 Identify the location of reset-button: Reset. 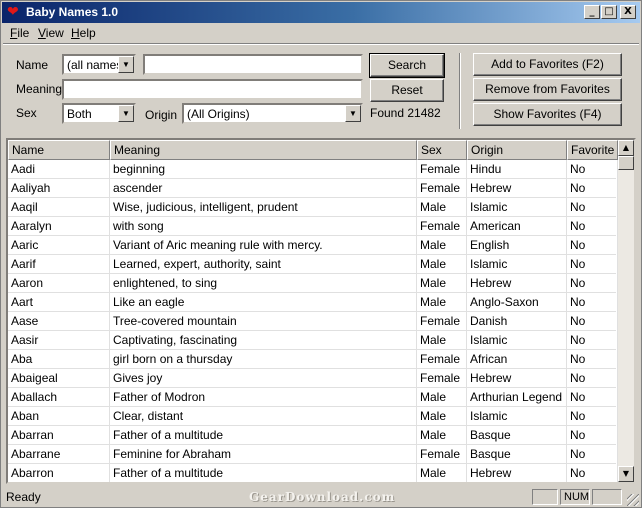
(407, 90).